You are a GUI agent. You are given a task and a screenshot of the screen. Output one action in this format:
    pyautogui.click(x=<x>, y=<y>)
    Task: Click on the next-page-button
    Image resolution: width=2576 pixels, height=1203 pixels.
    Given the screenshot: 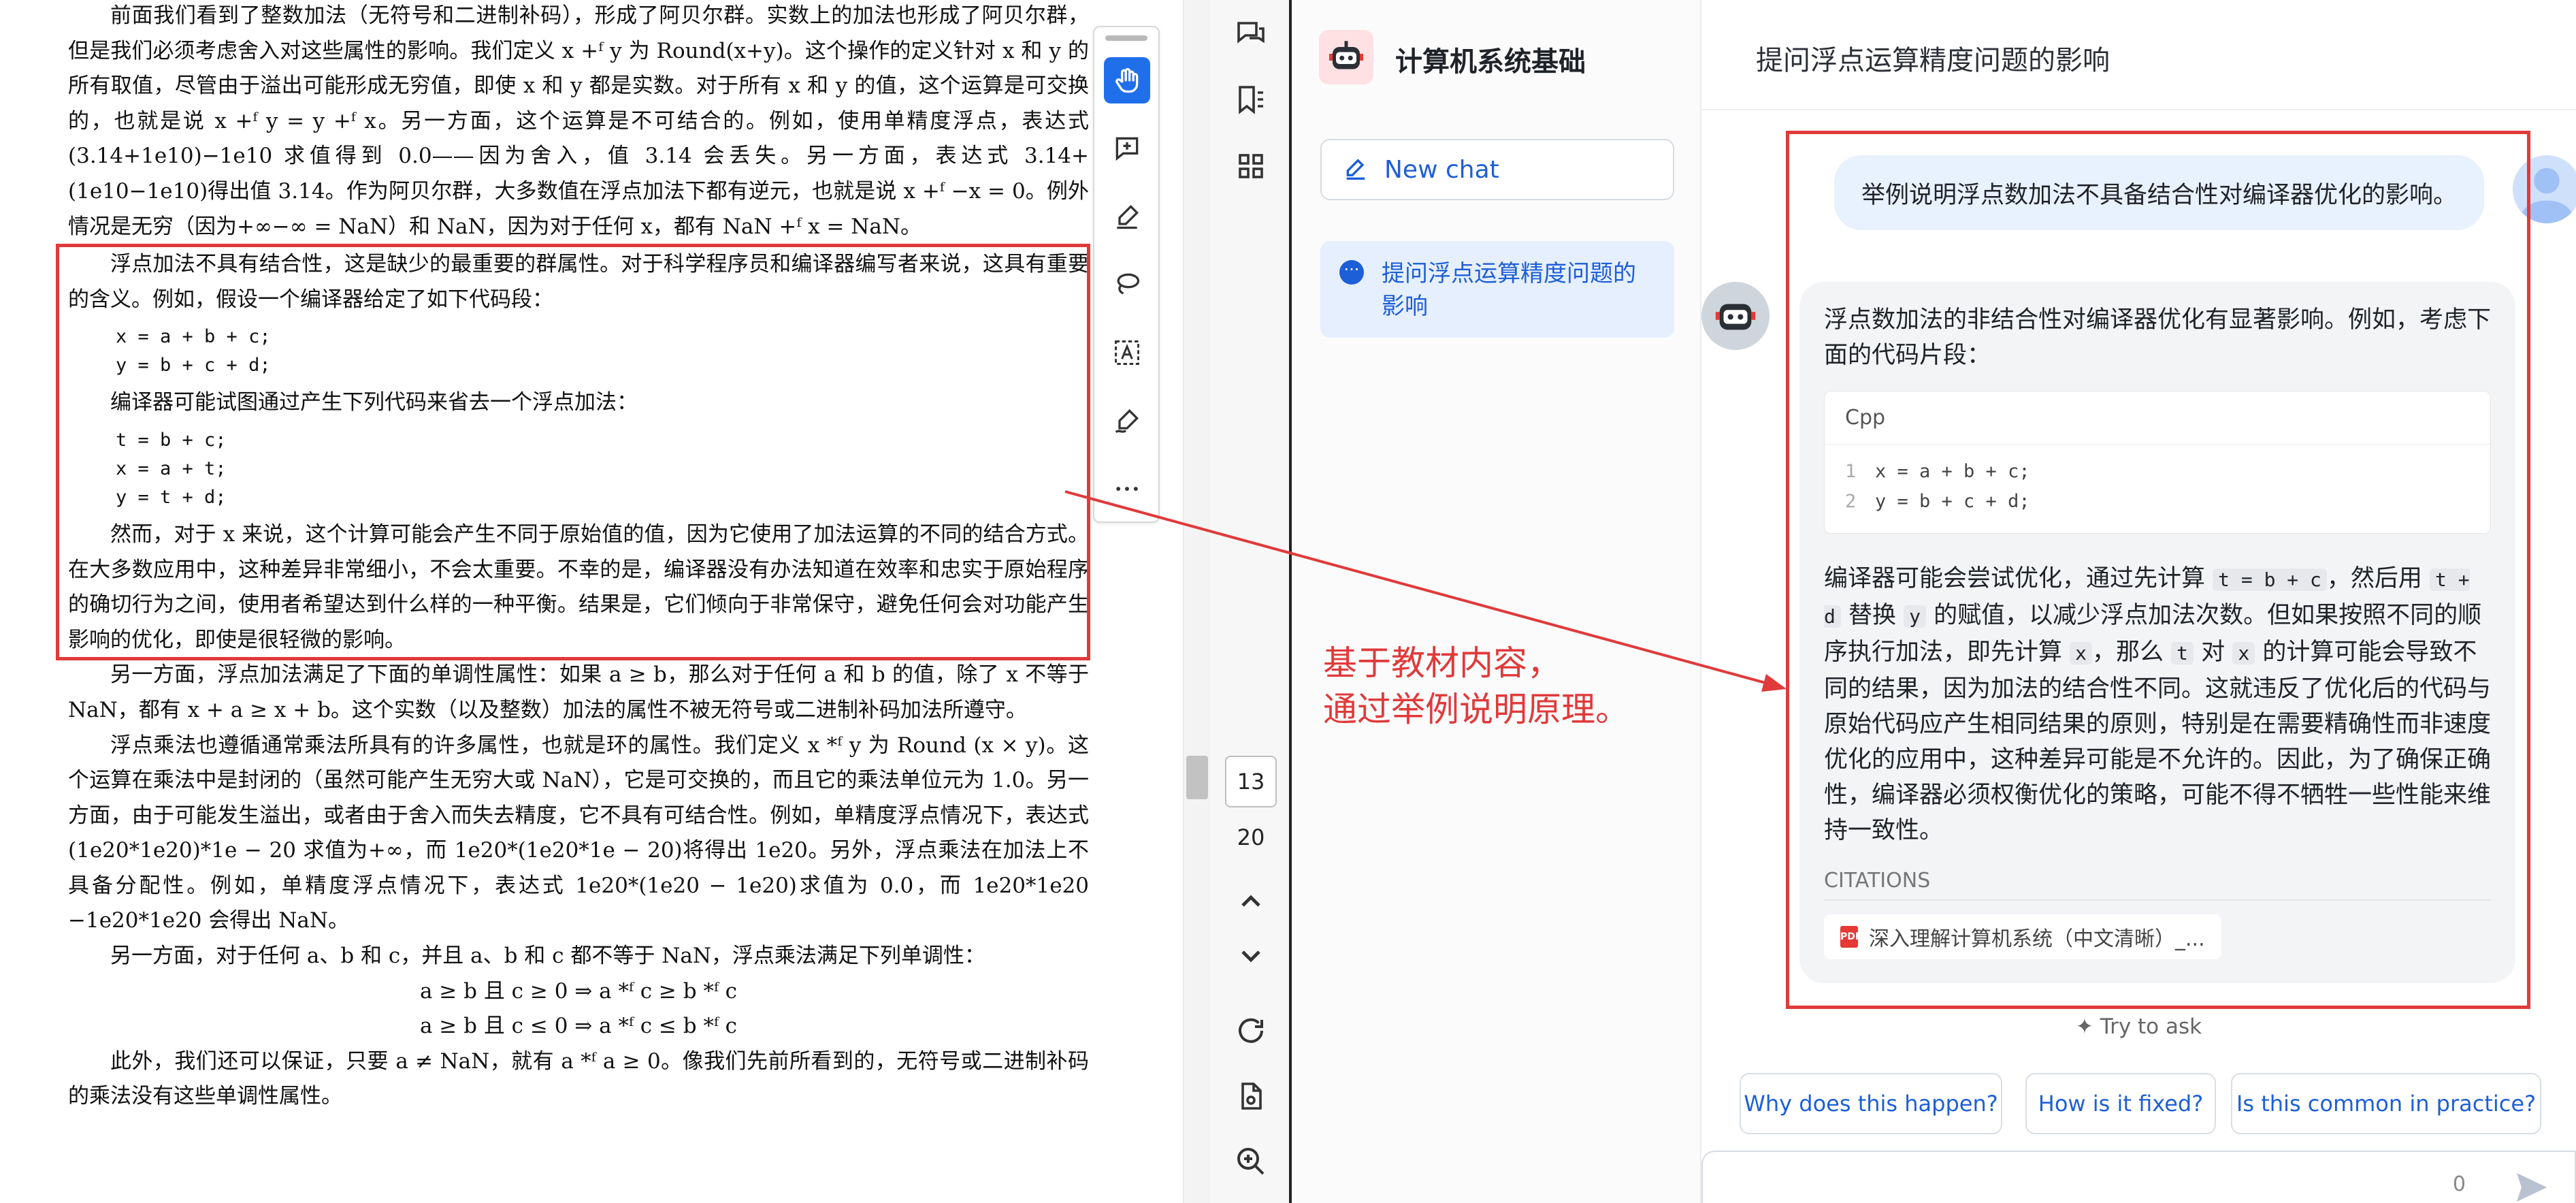 What is the action you would take?
    pyautogui.click(x=1250, y=955)
    